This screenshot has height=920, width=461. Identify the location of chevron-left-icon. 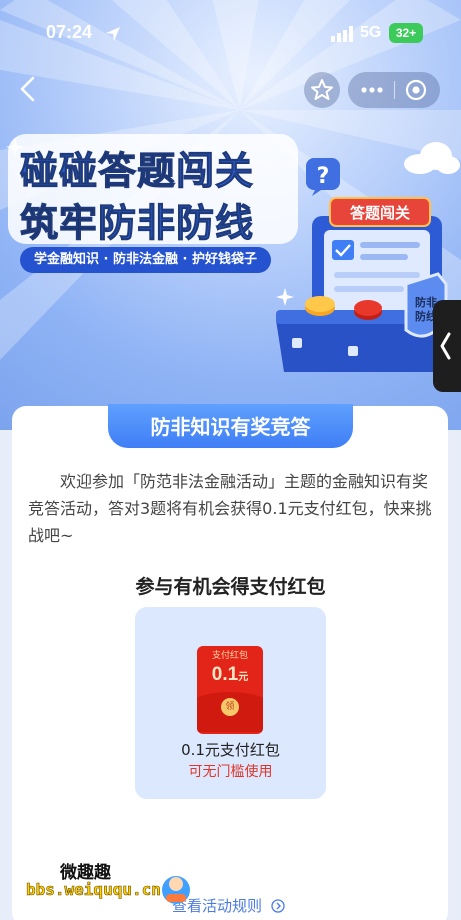
(445, 346).